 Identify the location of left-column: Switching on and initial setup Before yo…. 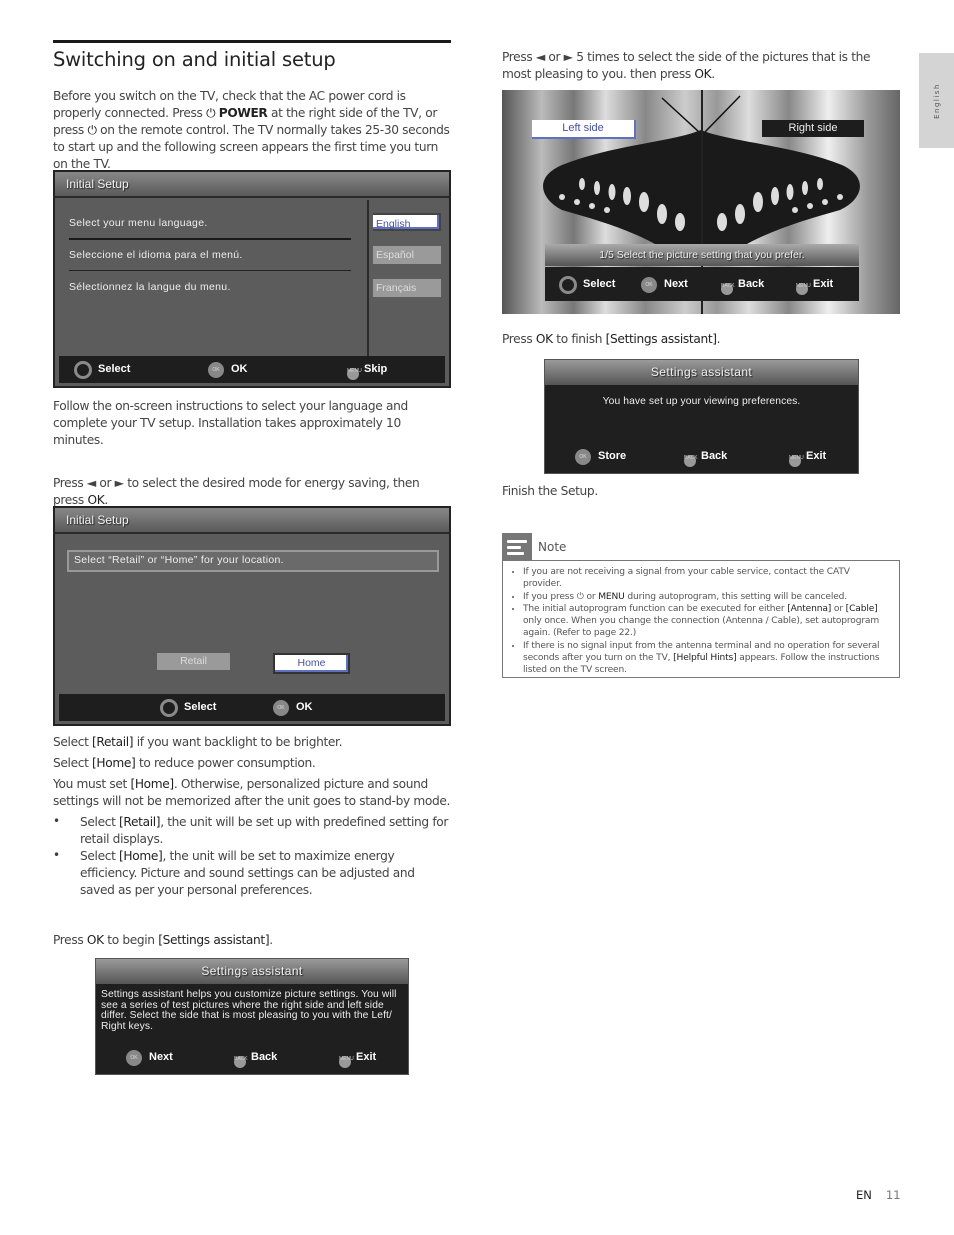
(252, 106).